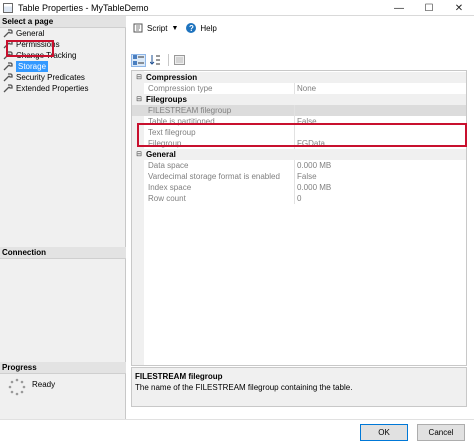 The width and height of the screenshot is (474, 445). I want to click on property-pages-icon, so click(179, 60).